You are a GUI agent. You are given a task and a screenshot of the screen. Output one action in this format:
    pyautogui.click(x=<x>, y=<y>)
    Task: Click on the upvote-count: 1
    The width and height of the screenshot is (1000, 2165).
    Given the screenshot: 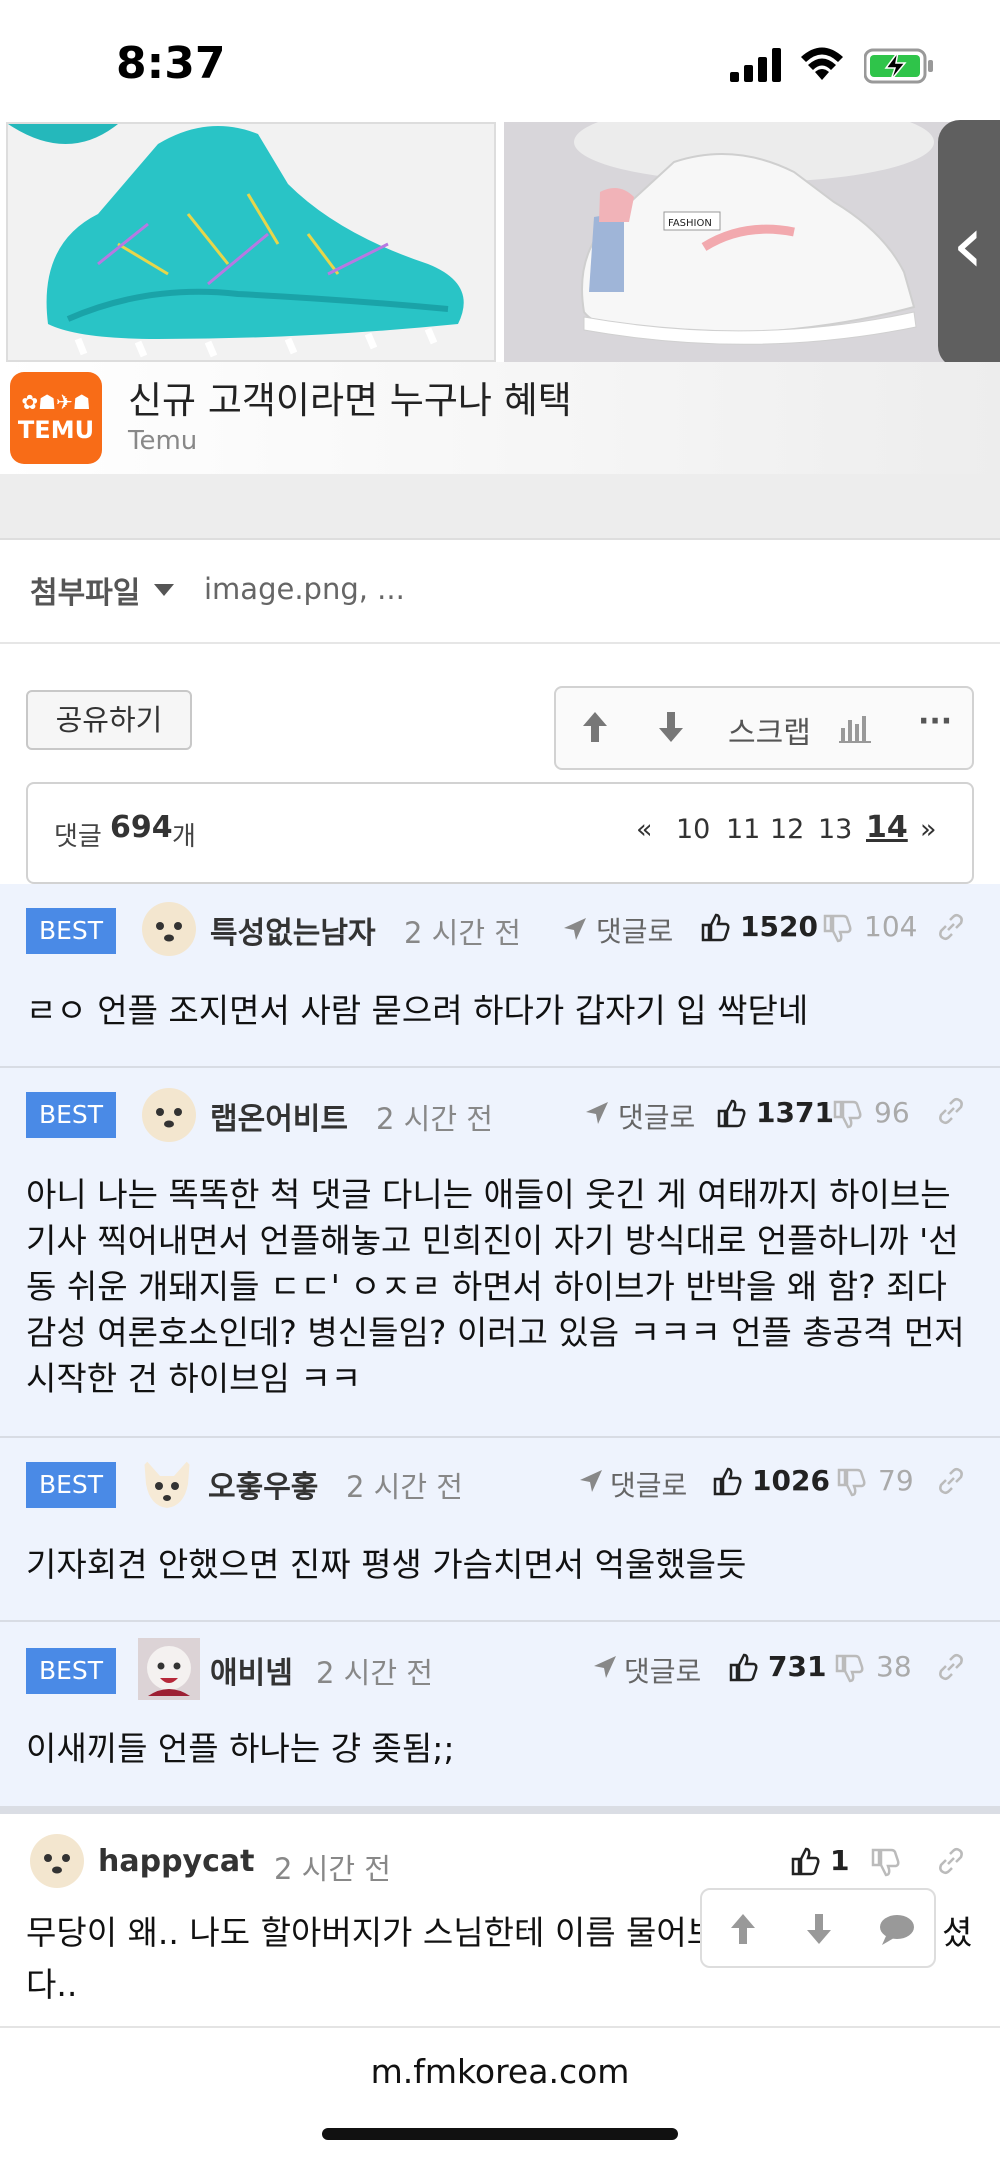 What is the action you would take?
    pyautogui.click(x=840, y=1860)
    